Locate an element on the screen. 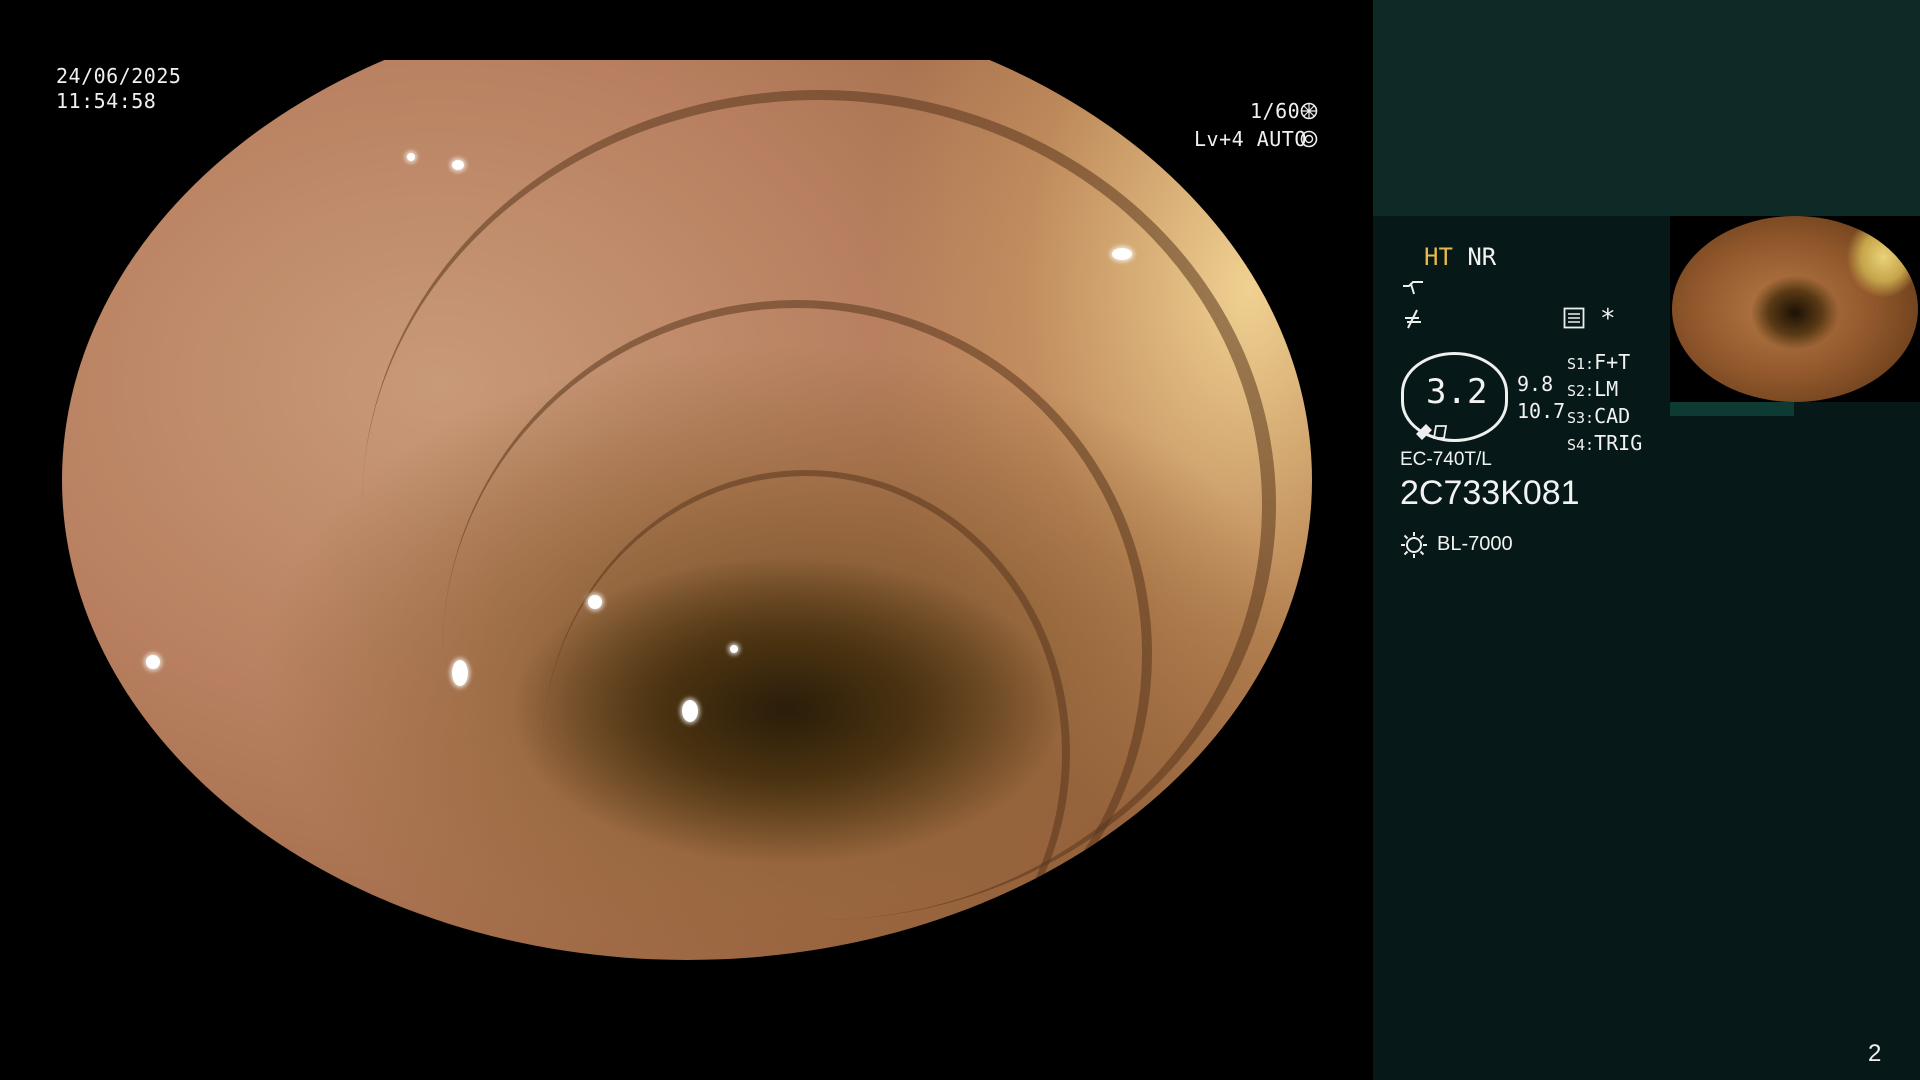  aperture-icon is located at coordinates (1309, 111).